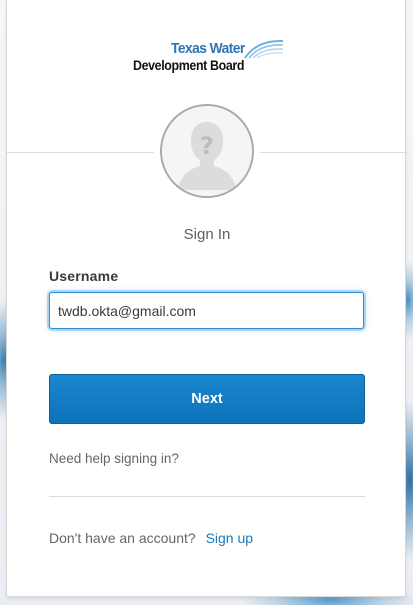 This screenshot has height=605, width=413. Describe the element at coordinates (80, 152) in the screenshot. I see `header-divider-left` at that location.